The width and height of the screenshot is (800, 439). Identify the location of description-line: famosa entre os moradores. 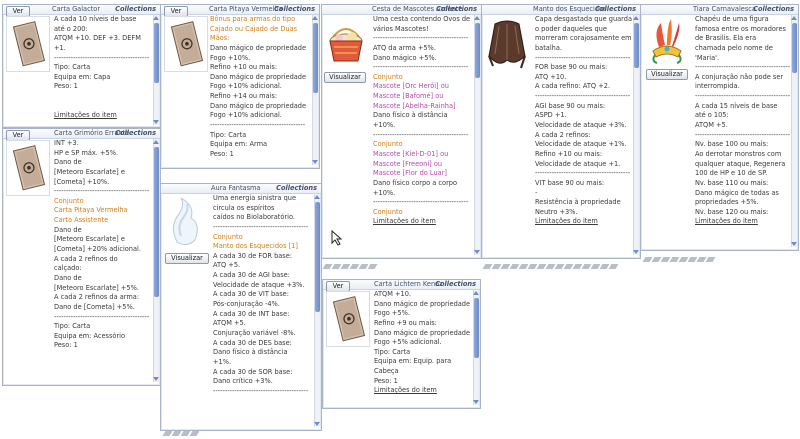
(740, 28).